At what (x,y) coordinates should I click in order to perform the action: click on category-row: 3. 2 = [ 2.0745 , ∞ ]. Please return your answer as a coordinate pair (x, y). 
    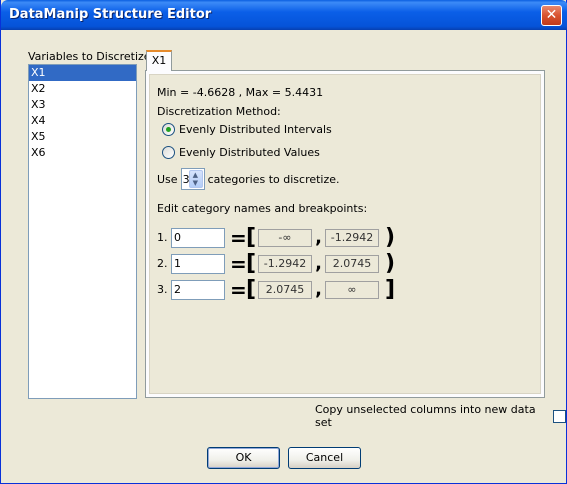
    Looking at the image, I should click on (276, 289).